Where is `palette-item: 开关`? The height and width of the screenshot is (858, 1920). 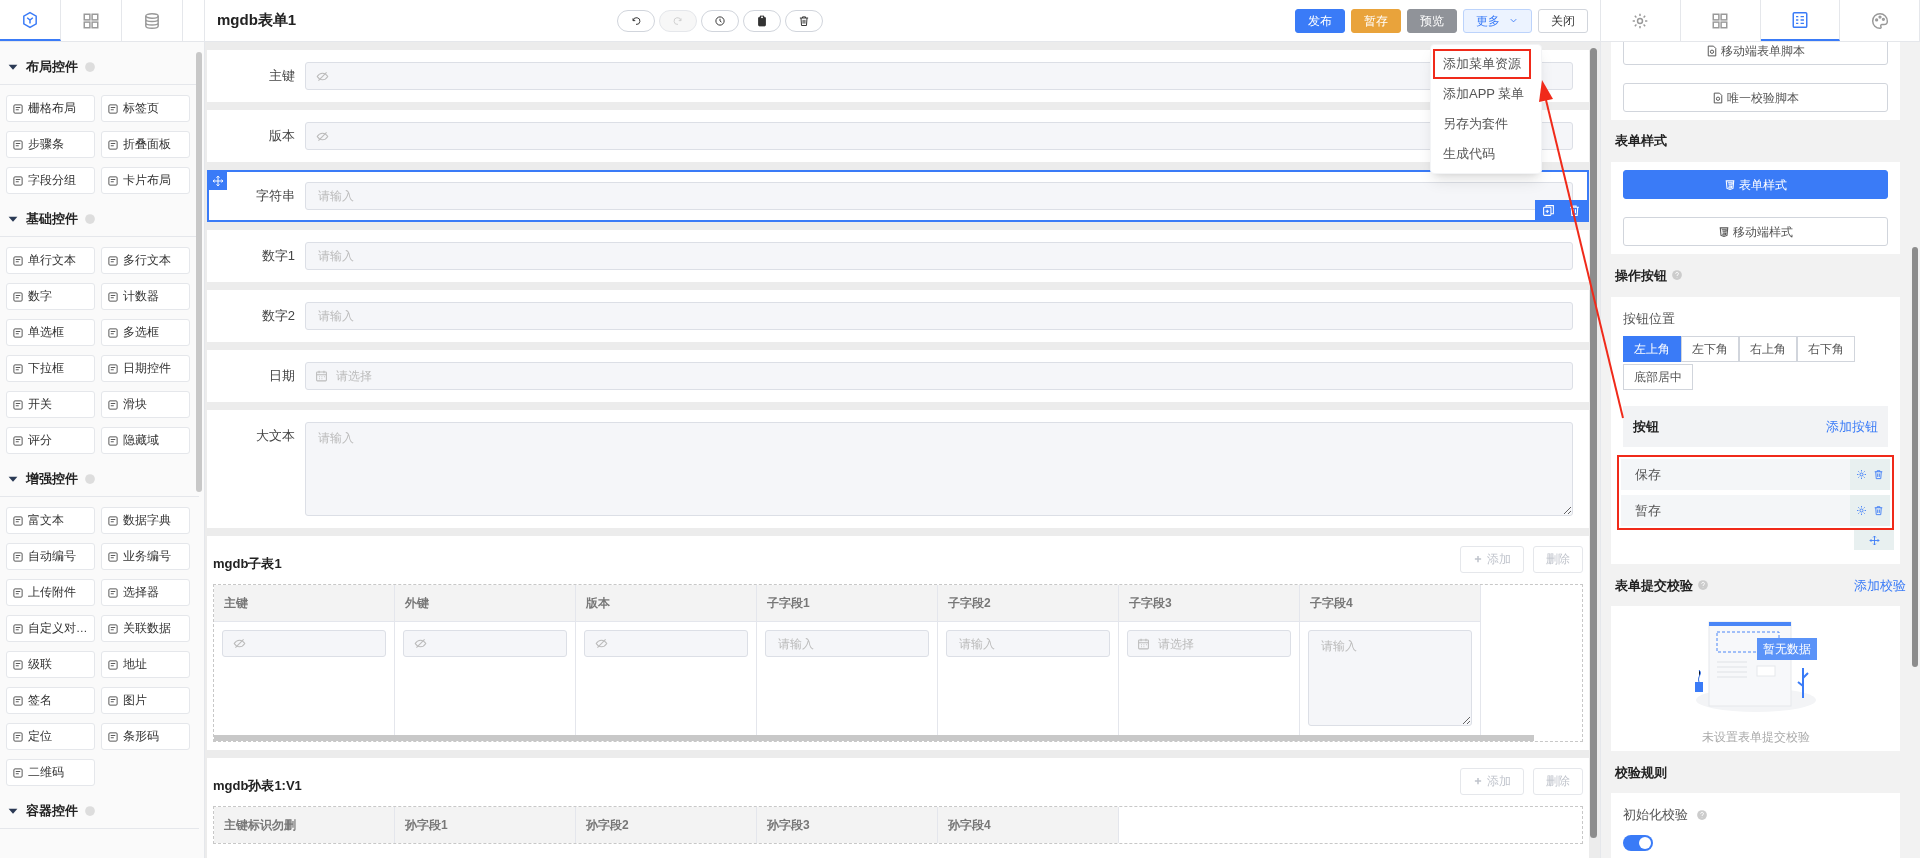 palette-item: 开关 is located at coordinates (50, 404).